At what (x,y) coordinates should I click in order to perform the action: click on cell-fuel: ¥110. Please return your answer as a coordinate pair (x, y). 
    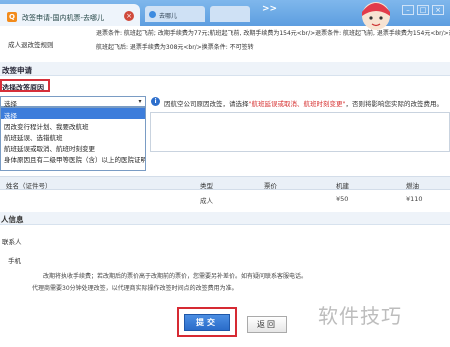
    Looking at the image, I should click on (414, 199).